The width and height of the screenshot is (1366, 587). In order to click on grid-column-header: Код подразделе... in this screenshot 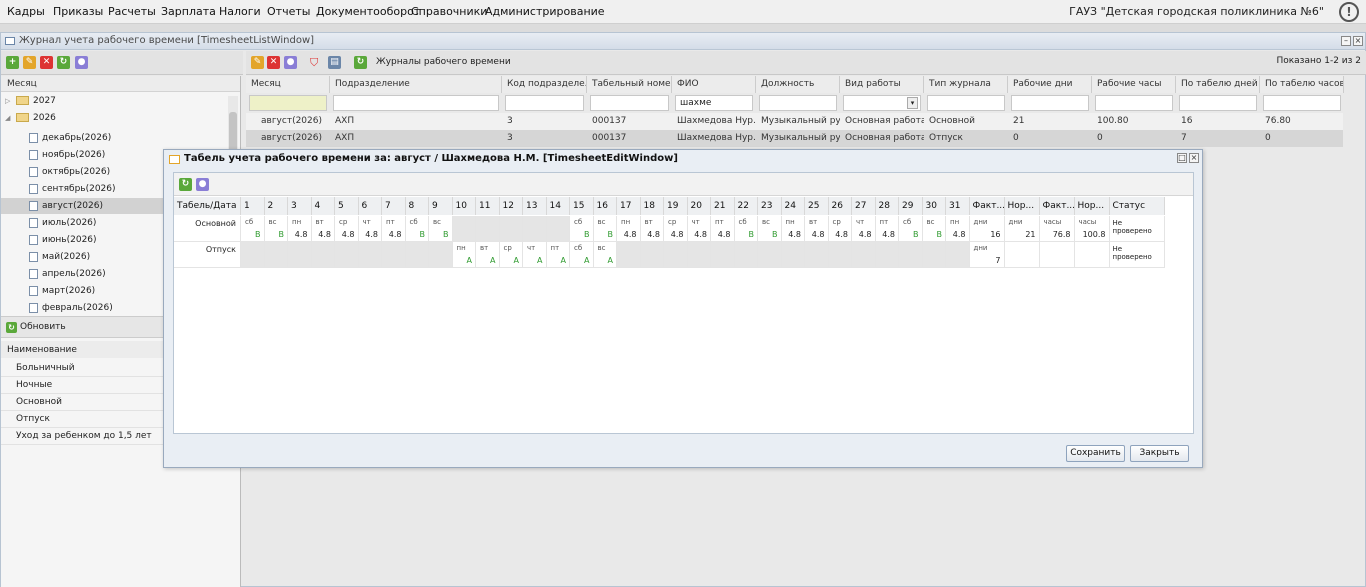, I will do `click(544, 84)`.